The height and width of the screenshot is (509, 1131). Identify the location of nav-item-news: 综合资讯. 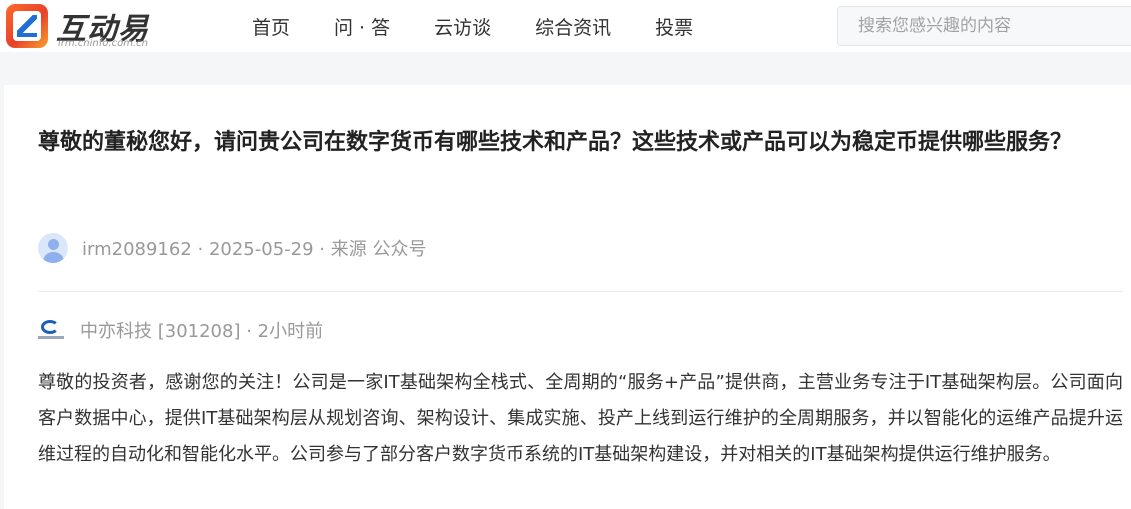
(573, 26).